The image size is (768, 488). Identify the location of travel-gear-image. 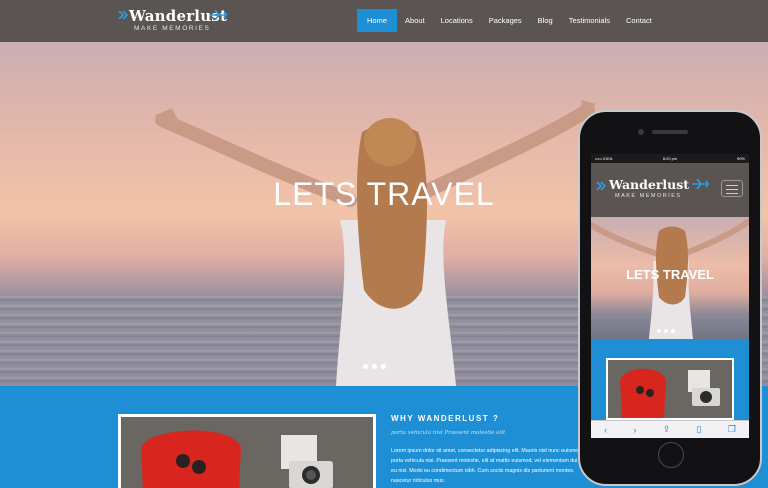
(247, 452).